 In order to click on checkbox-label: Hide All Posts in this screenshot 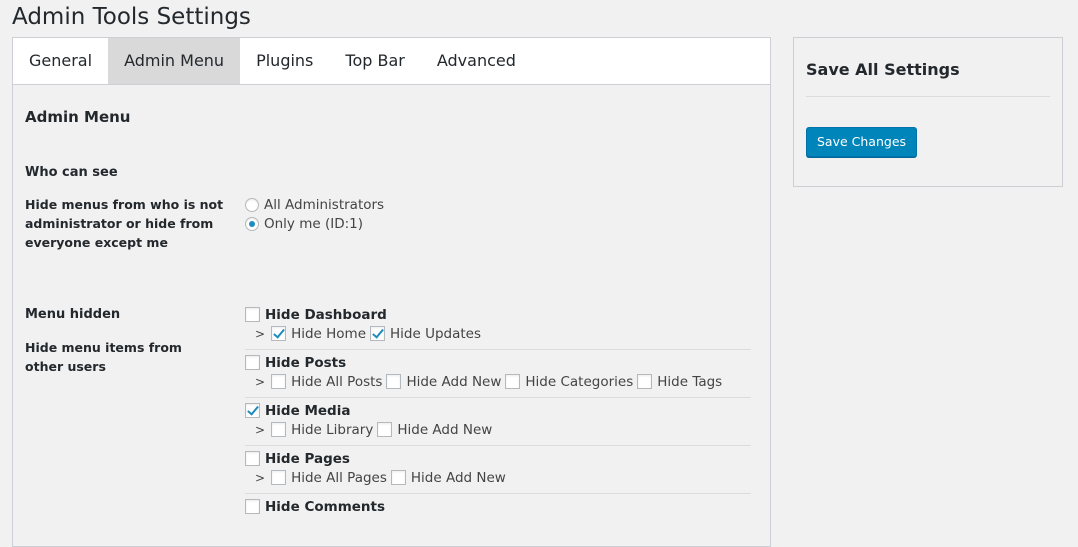, I will do `click(337, 381)`.